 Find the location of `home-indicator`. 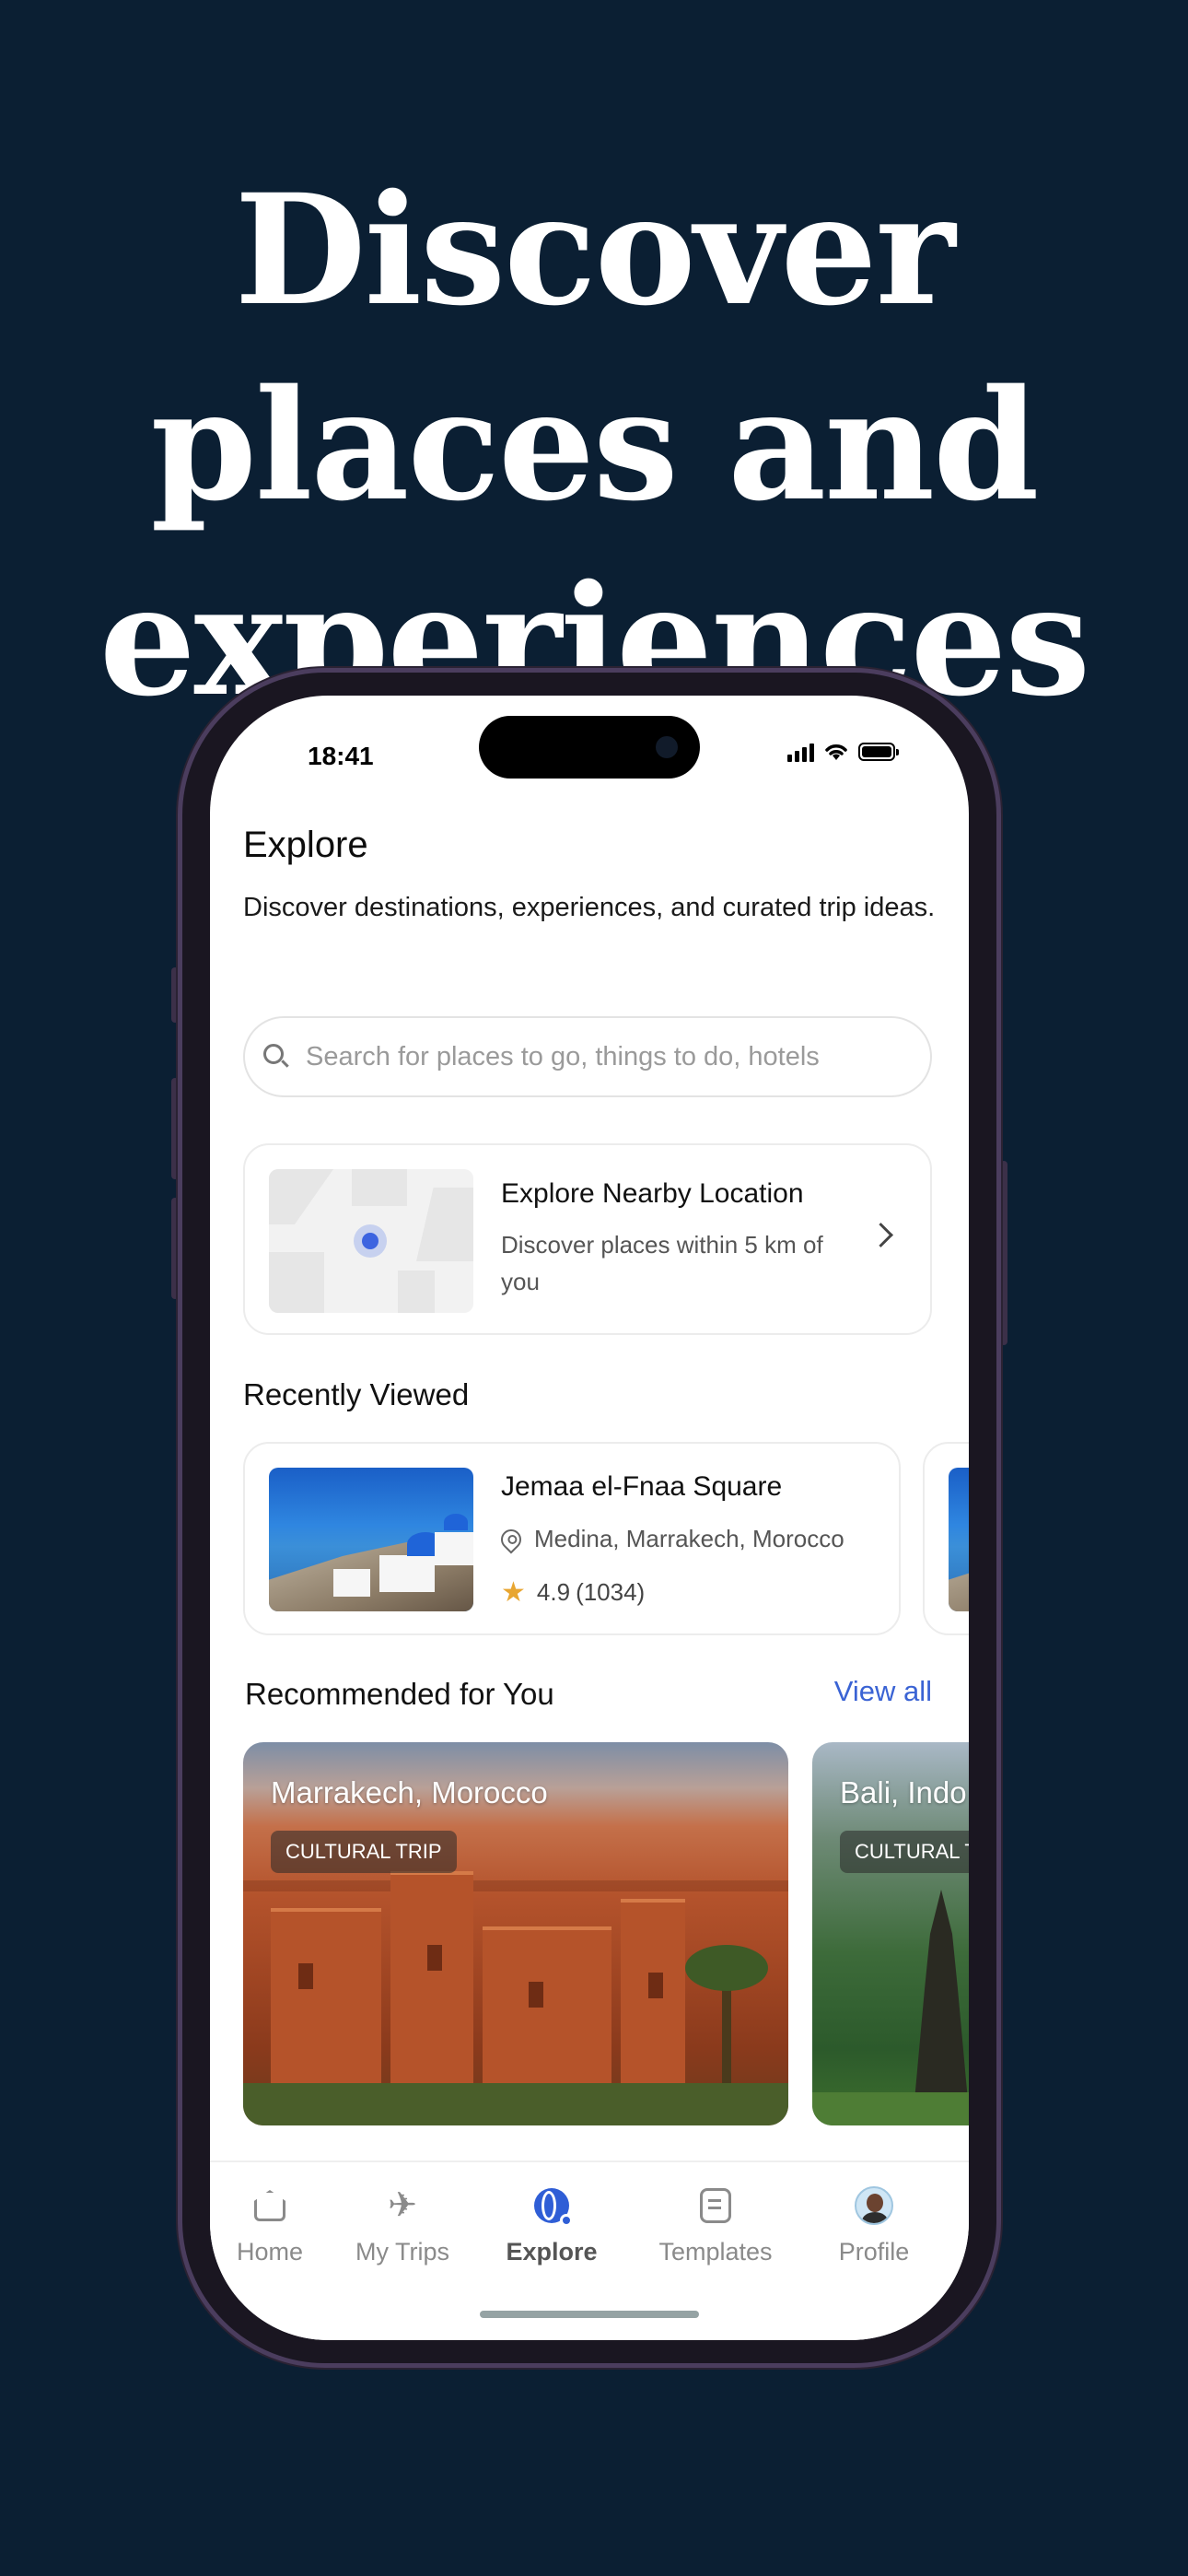

home-indicator is located at coordinates (589, 2314).